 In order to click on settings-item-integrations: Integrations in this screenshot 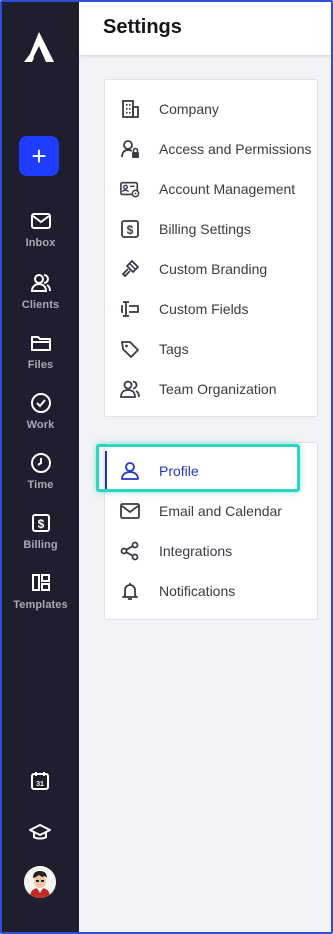, I will do `click(211, 551)`.